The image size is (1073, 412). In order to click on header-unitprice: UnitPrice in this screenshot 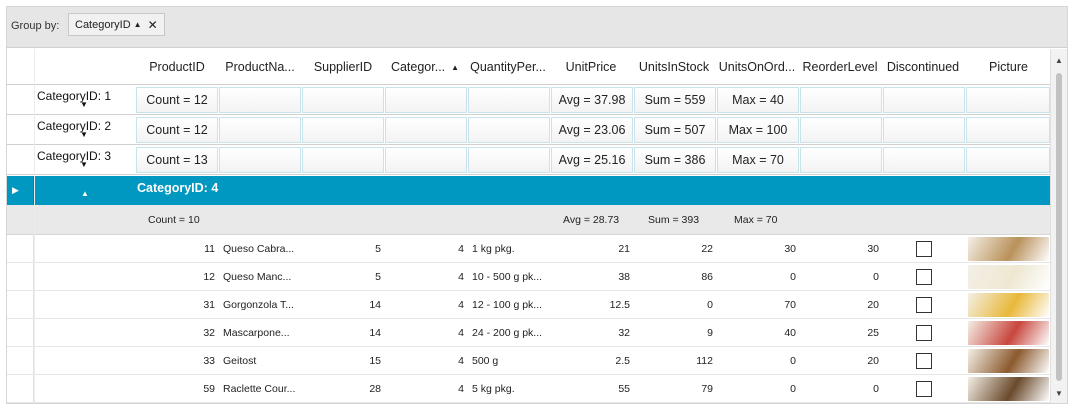, I will do `click(591, 67)`.